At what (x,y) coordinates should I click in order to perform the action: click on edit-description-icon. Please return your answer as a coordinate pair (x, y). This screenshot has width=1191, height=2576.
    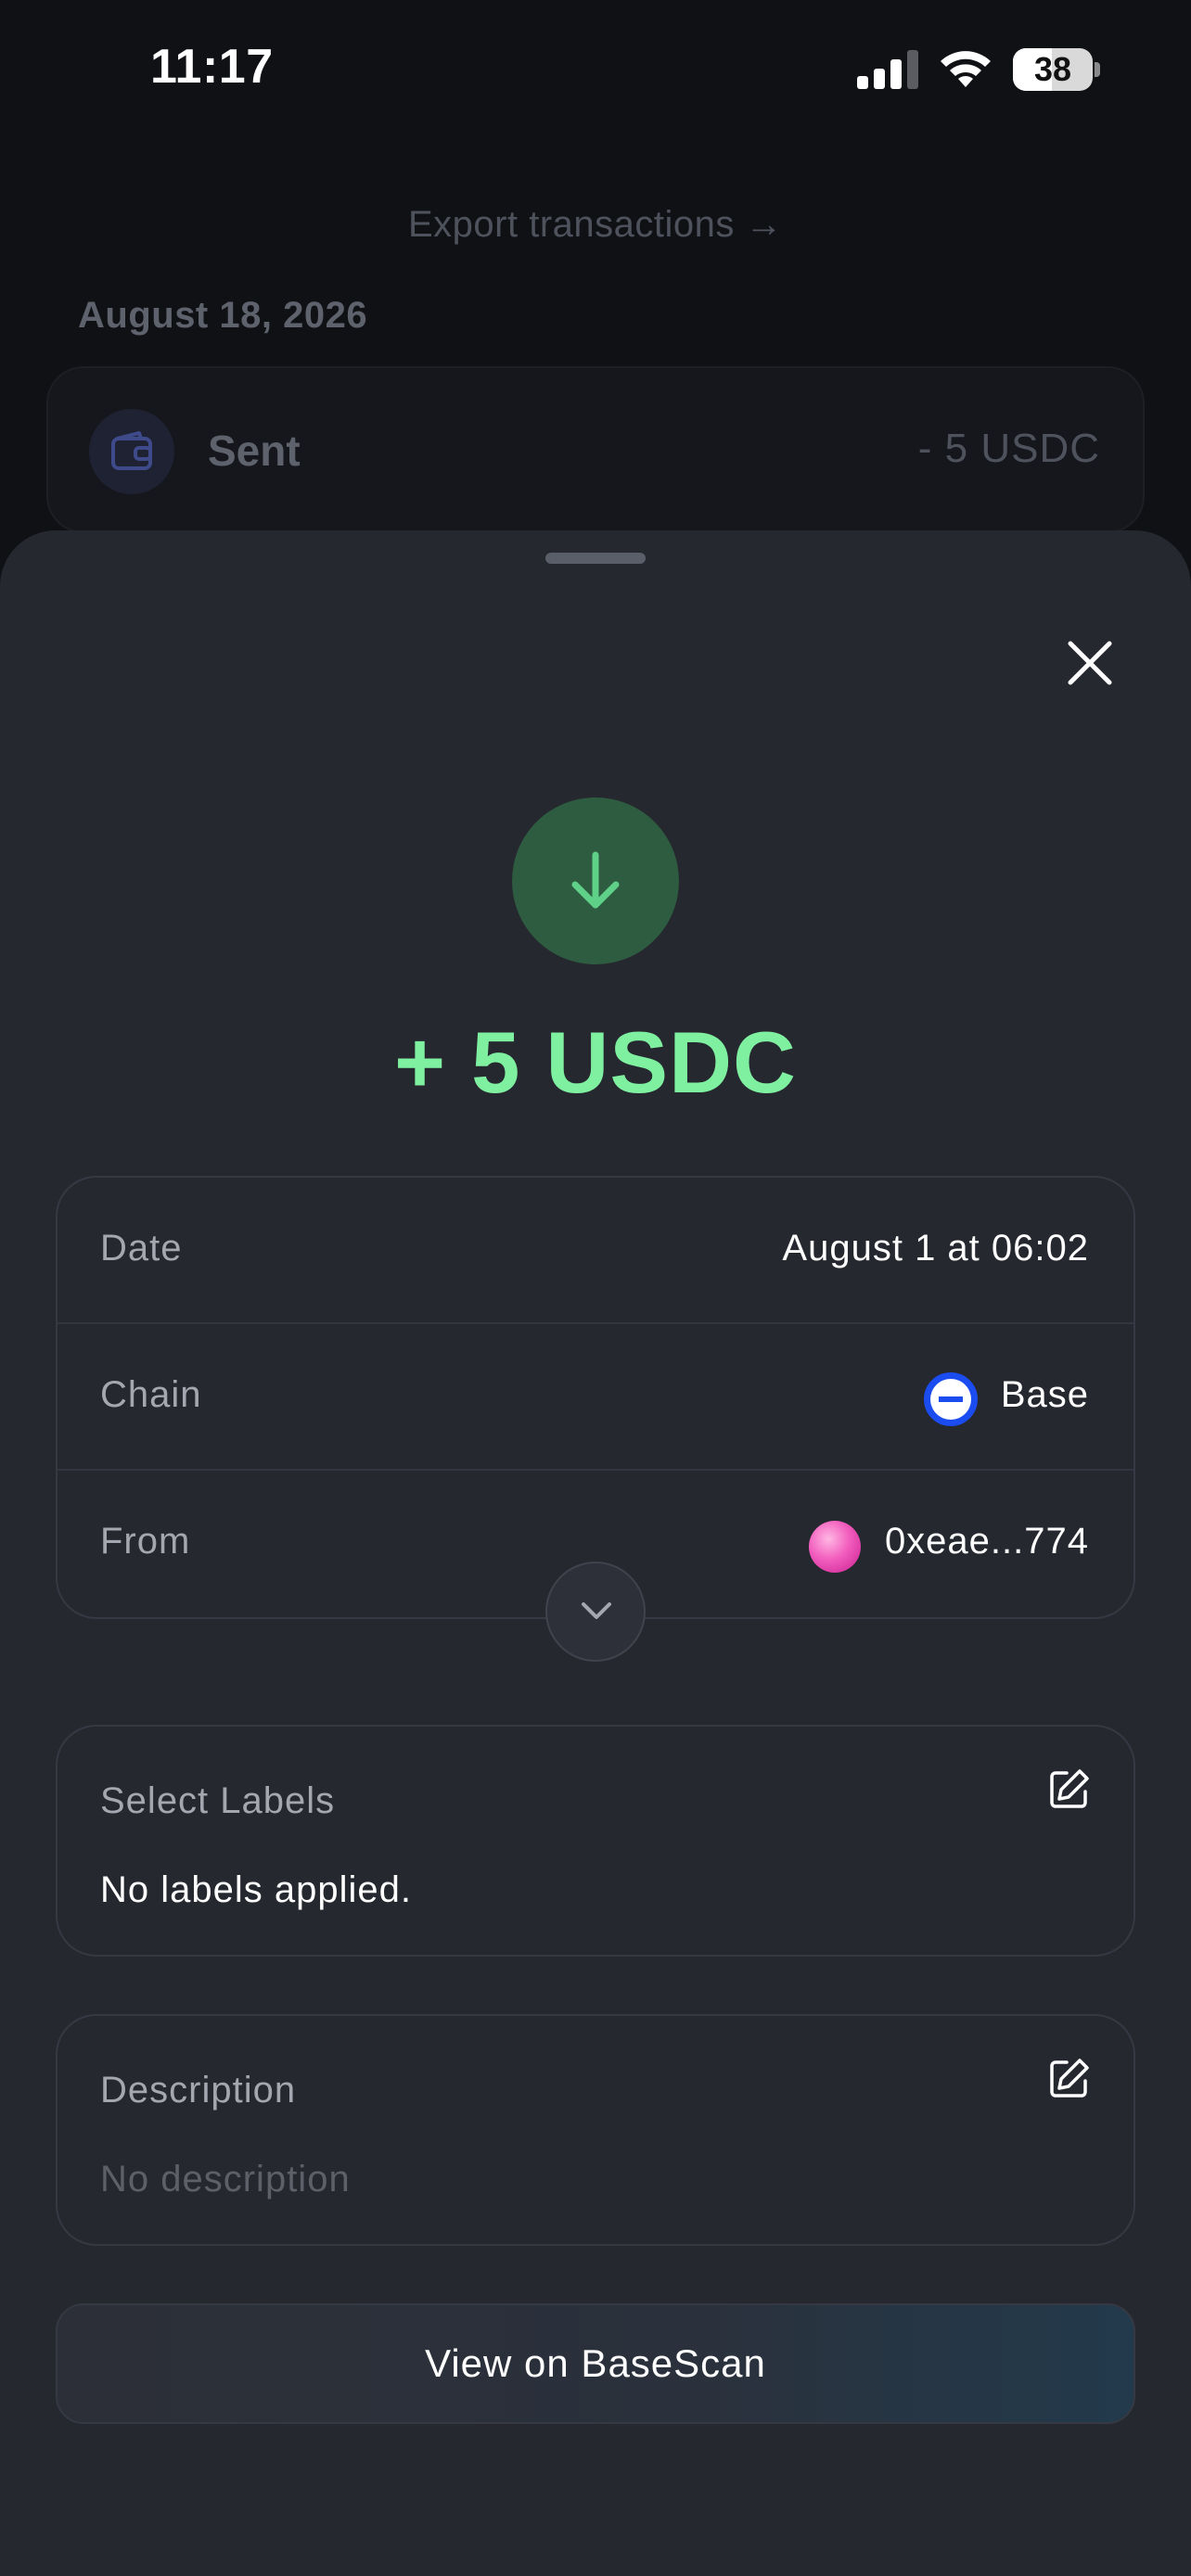
    Looking at the image, I should click on (1068, 2079).